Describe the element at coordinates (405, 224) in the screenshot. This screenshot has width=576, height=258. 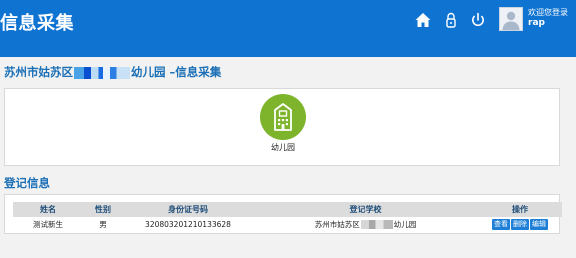
I see `school-suffix: 幼儿园` at that location.